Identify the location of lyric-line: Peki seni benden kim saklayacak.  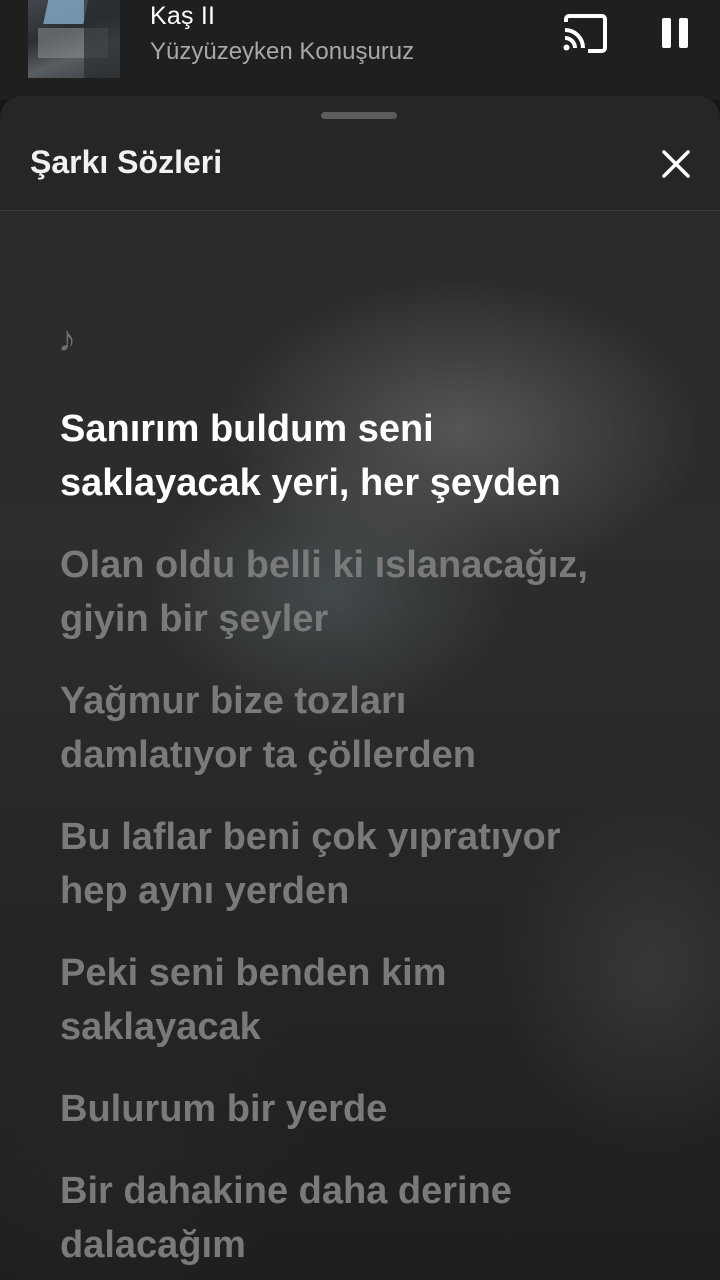
(370, 1000).